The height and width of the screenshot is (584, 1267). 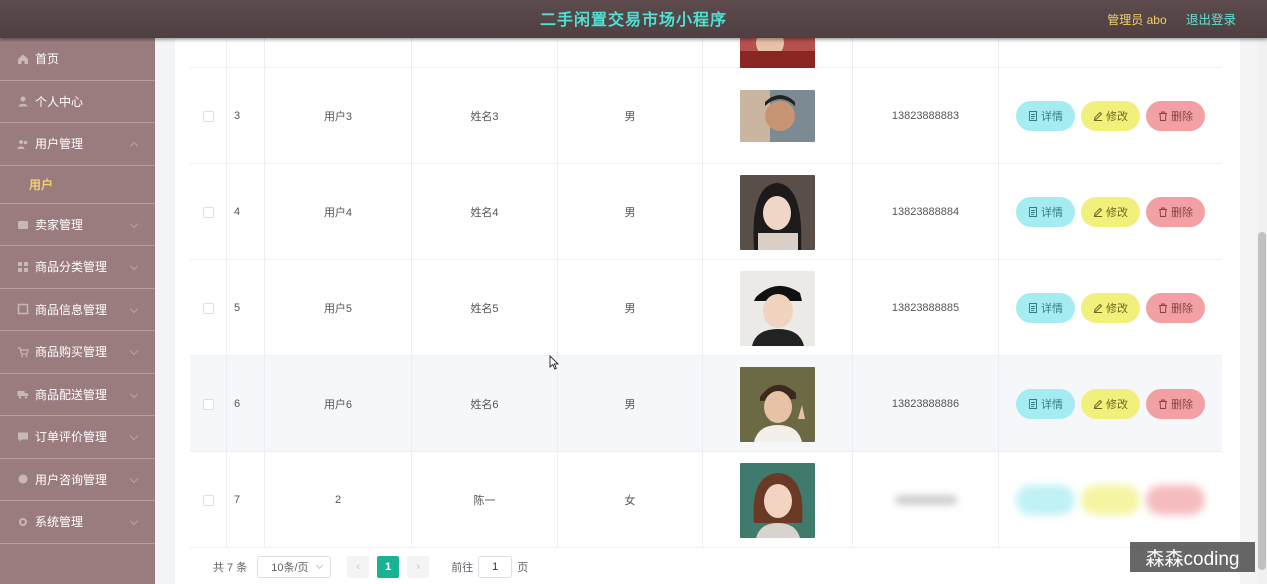 What do you see at coordinates (71, 352) in the screenshot?
I see `sidebar-item-label: 商品购买管理` at bounding box center [71, 352].